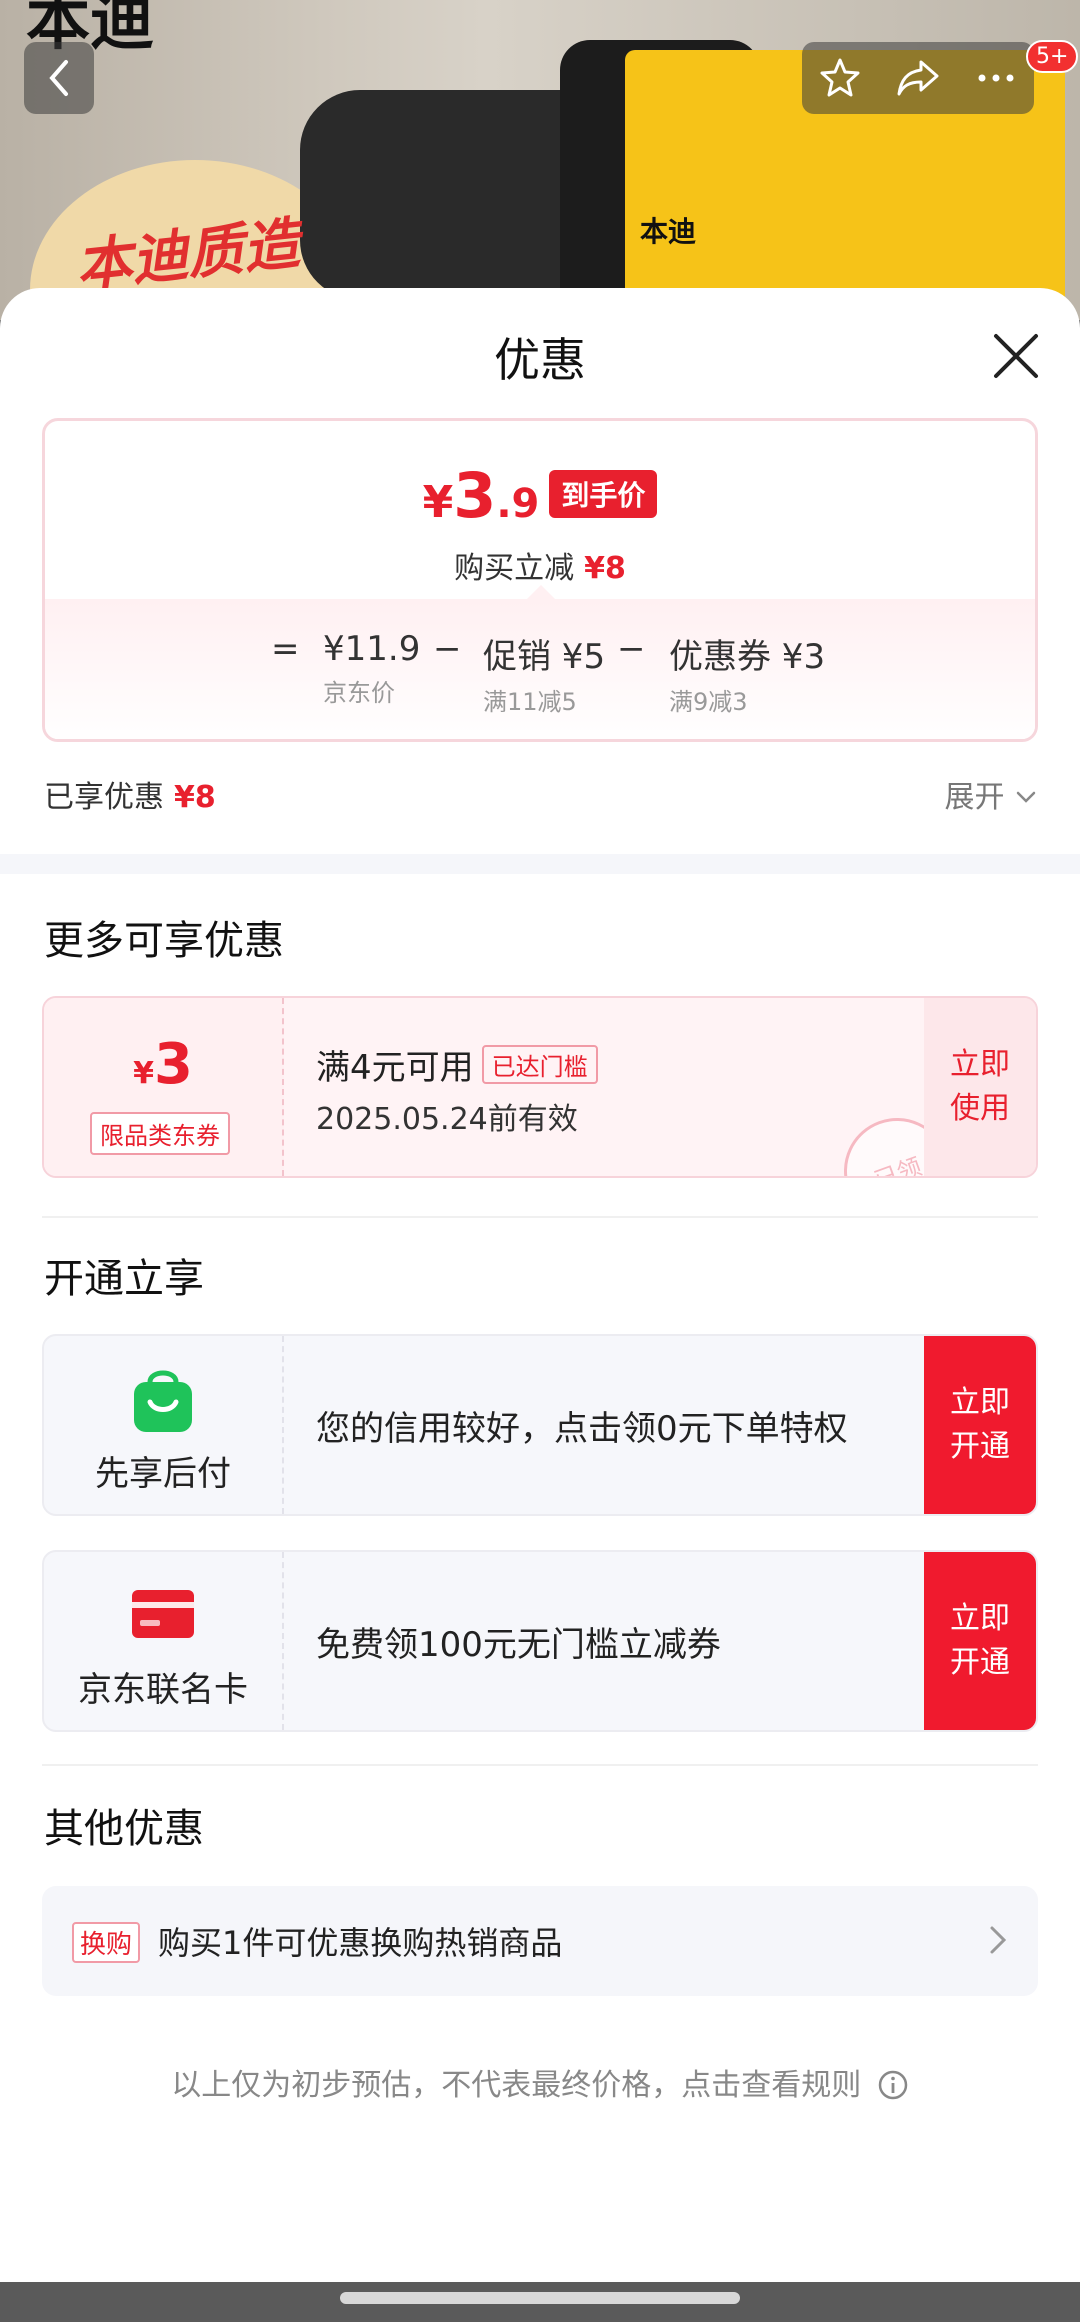  I want to click on coupon-condition-text: 满4元可用, so click(395, 1068).